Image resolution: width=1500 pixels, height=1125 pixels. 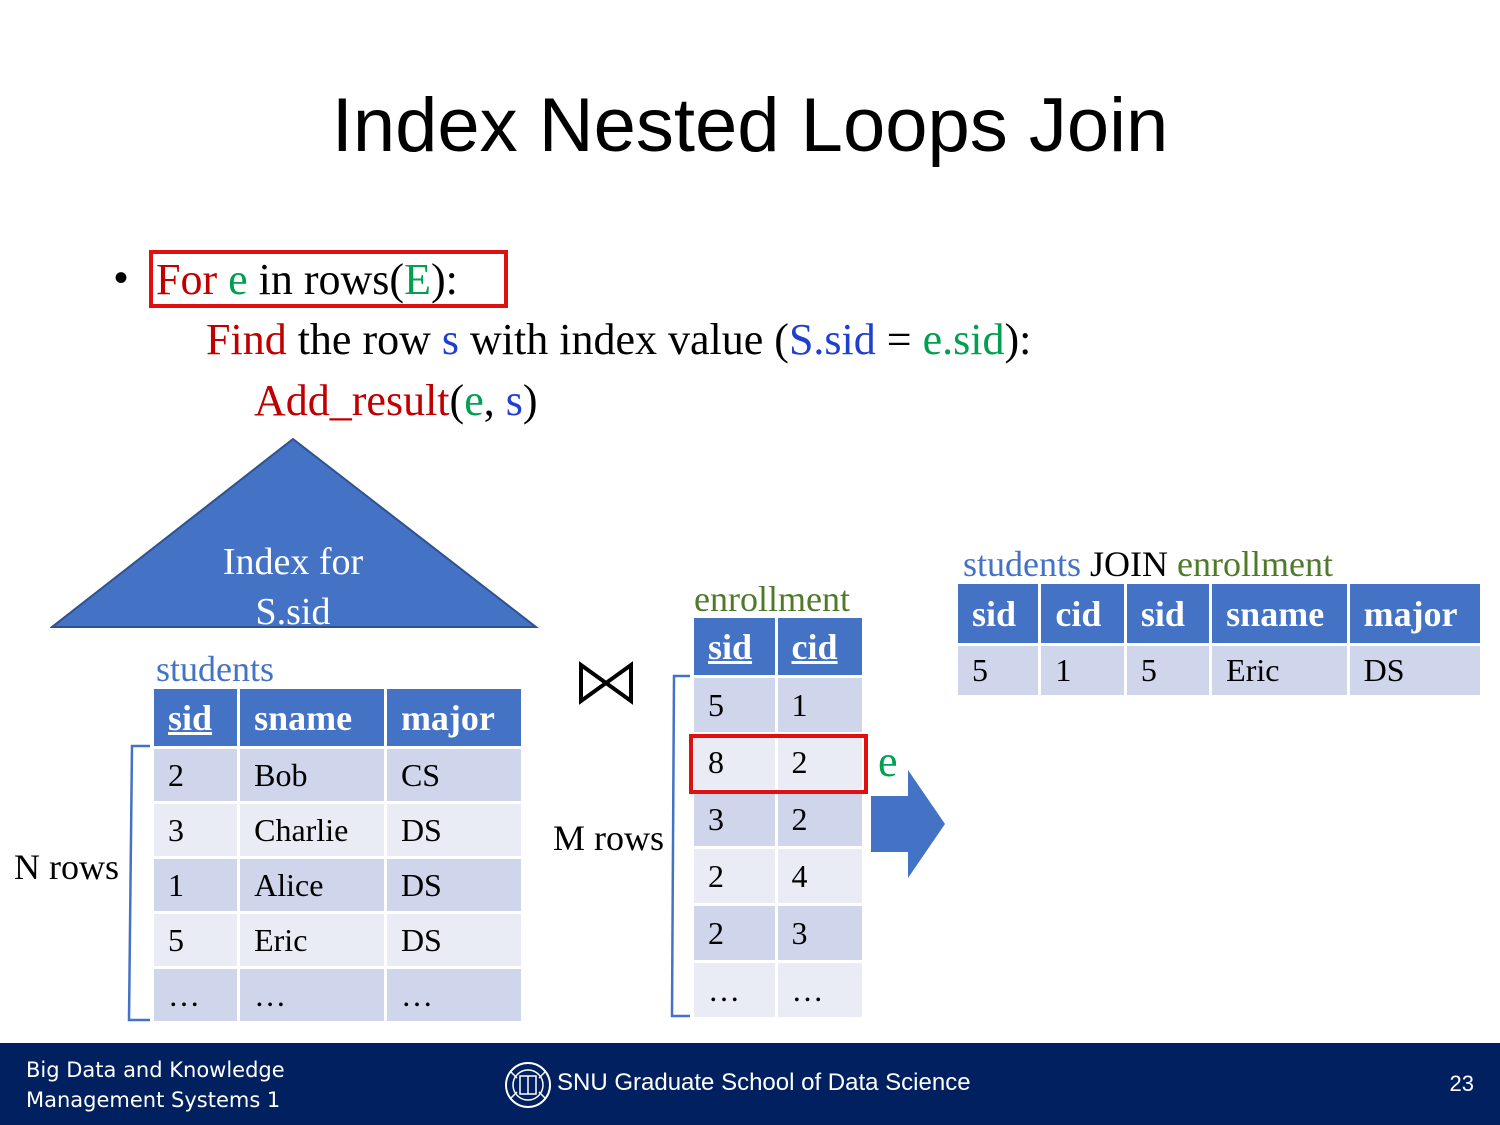 I want to click on table-row: 5 1, so click(x=778, y=705).